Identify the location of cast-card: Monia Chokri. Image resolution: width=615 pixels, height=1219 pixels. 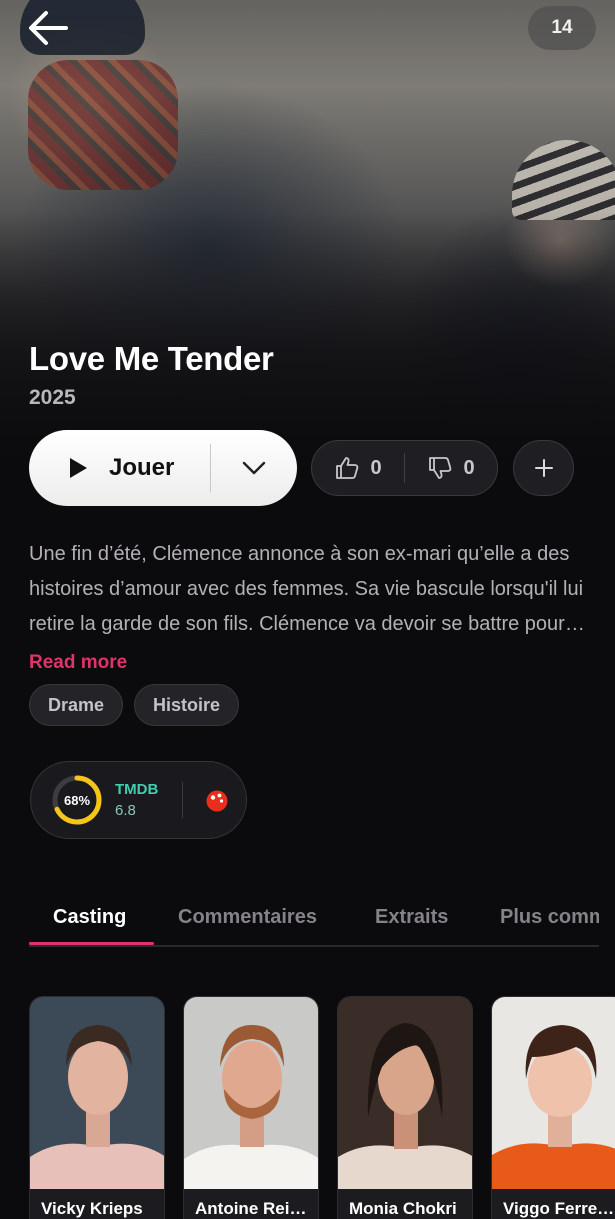
(405, 1107).